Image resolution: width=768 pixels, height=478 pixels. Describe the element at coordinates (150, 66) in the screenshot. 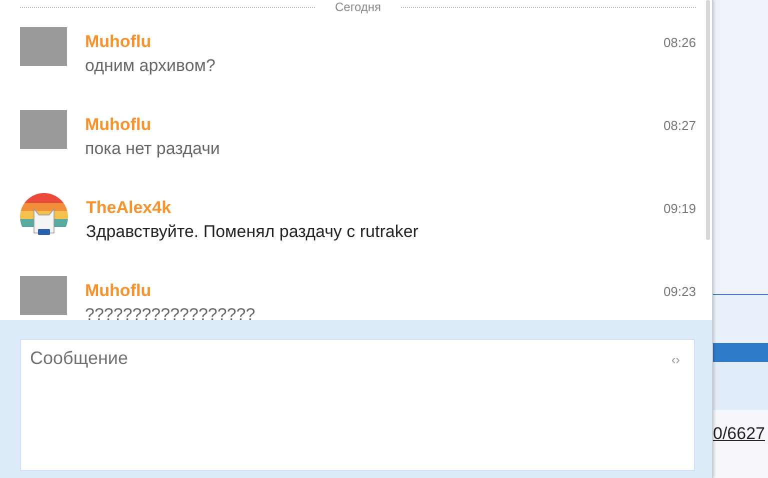

I see `message-text: одним архивом?` at that location.